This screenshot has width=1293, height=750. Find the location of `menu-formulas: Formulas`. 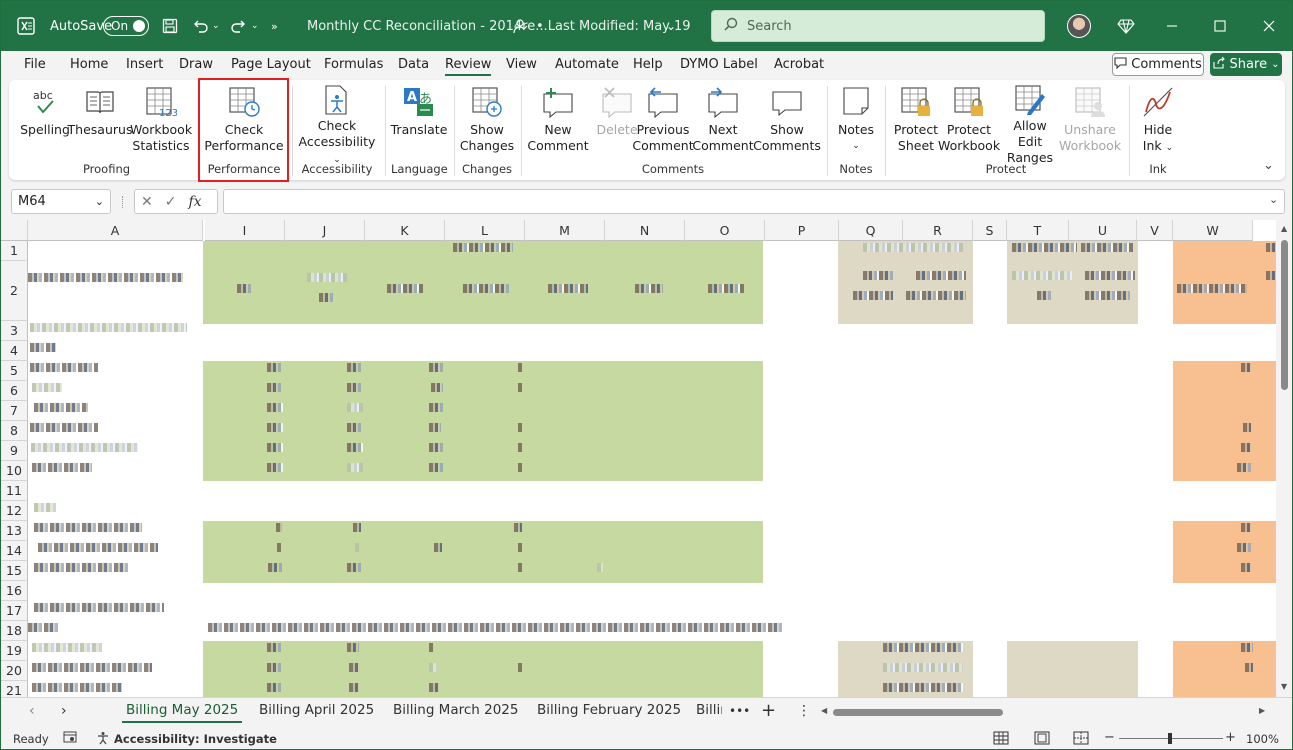

menu-formulas: Formulas is located at coordinates (353, 64).